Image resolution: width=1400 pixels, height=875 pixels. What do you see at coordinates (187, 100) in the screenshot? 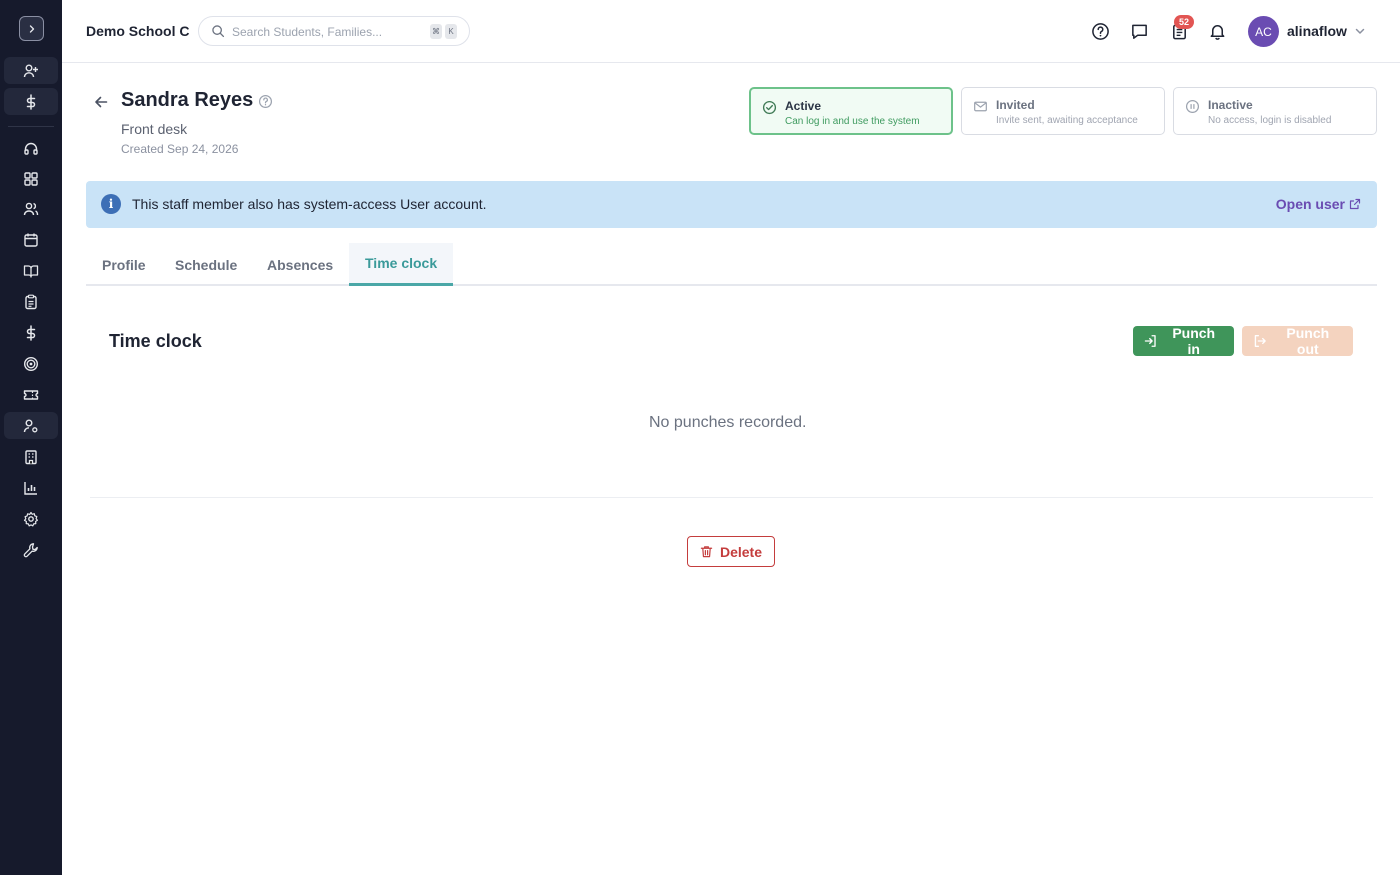
I see `page-title: Sandra Reyes` at bounding box center [187, 100].